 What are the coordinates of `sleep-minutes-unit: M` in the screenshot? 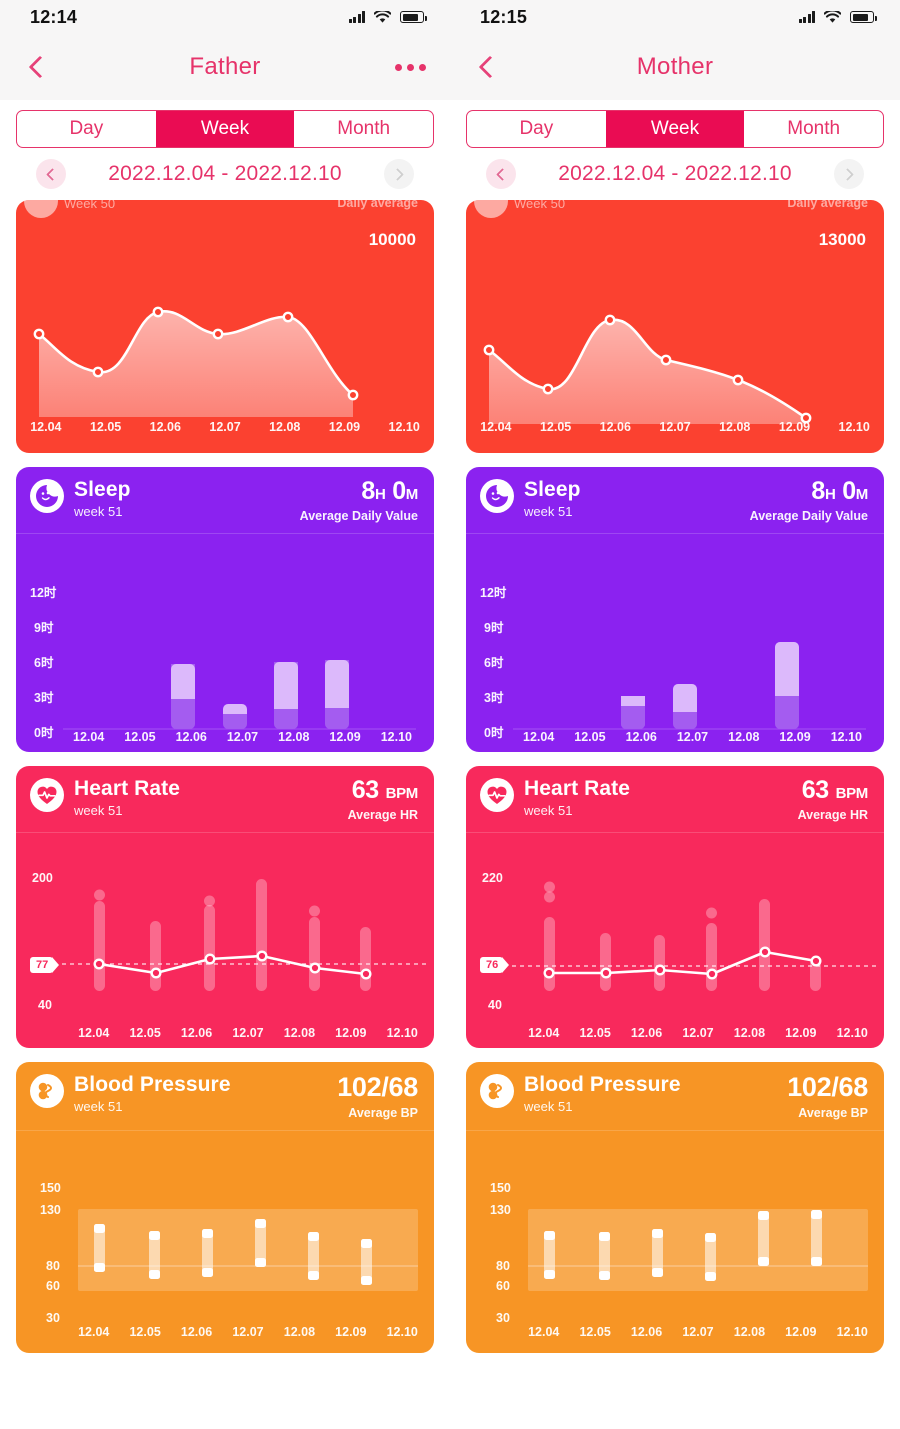 It's located at (412, 494).